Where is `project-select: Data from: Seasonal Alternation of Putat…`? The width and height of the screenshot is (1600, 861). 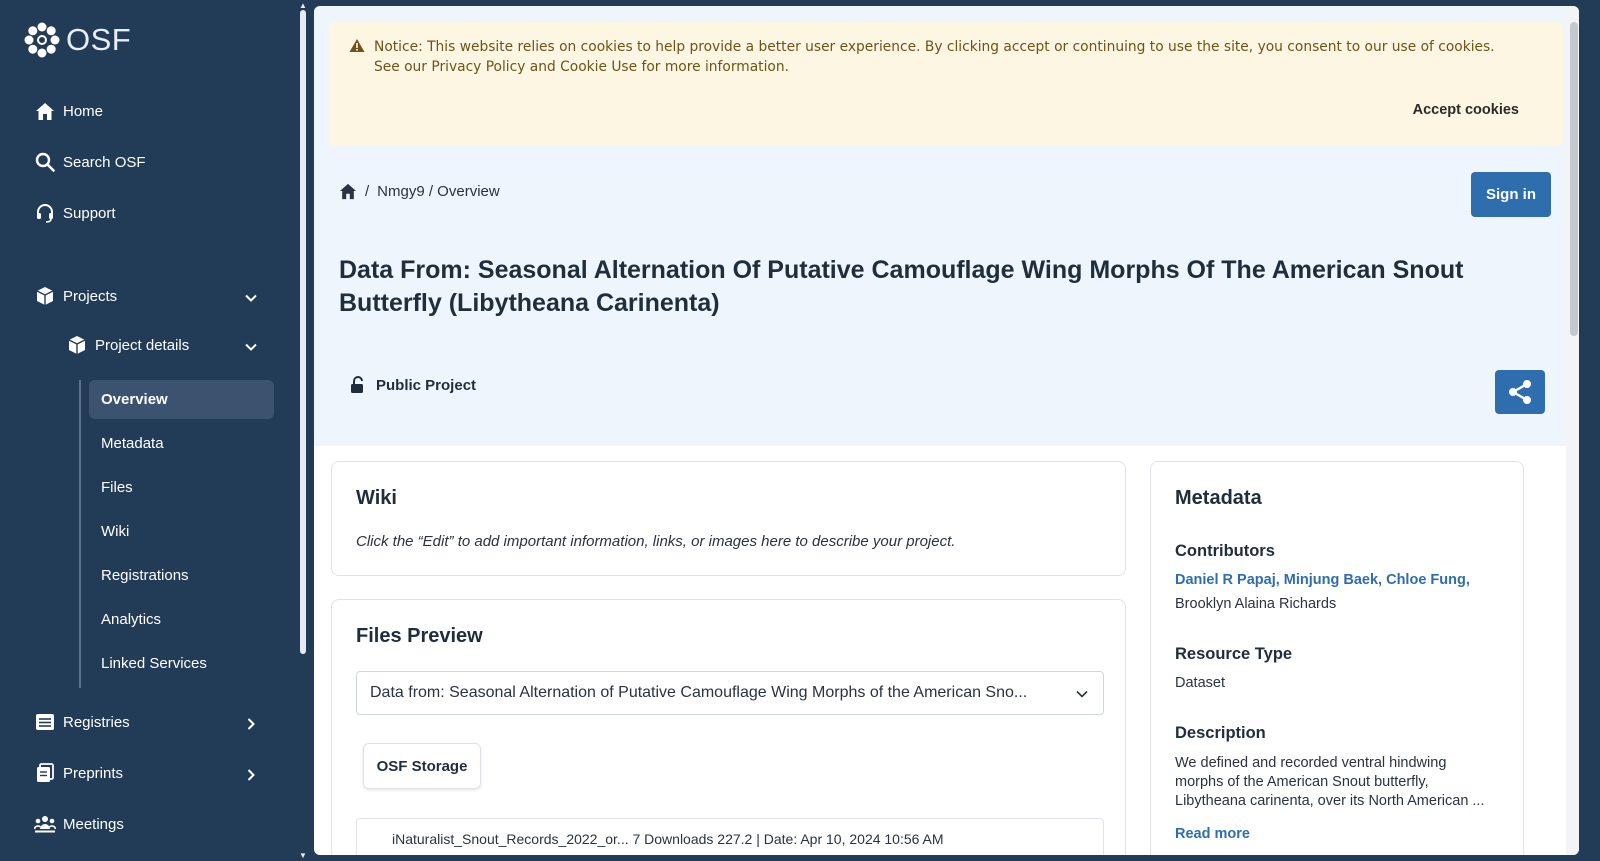
project-select: Data from: Seasonal Alternation of Putat… is located at coordinates (730, 693).